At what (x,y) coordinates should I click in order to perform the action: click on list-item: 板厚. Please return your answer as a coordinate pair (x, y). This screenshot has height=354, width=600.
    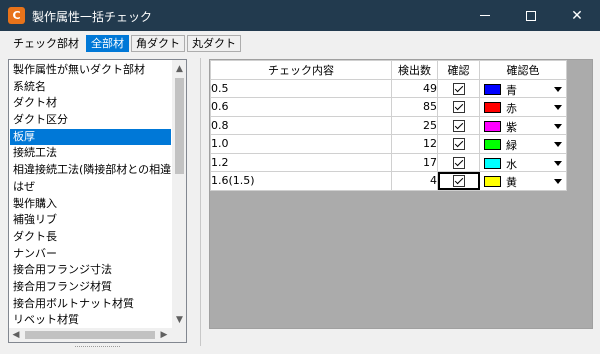
    Looking at the image, I should click on (90, 137).